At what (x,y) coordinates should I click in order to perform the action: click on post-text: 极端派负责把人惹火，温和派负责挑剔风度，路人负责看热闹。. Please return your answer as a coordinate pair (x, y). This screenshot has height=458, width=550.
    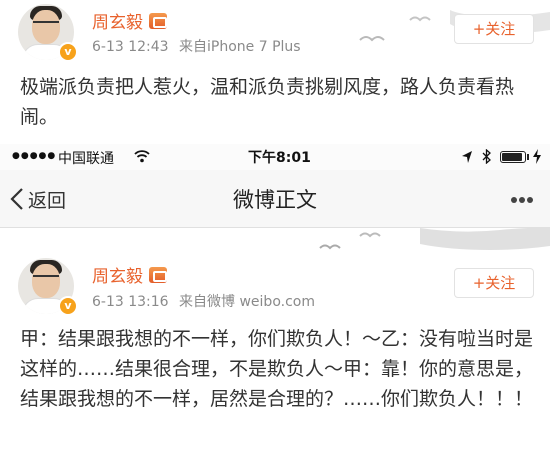
    Looking at the image, I should click on (267, 102).